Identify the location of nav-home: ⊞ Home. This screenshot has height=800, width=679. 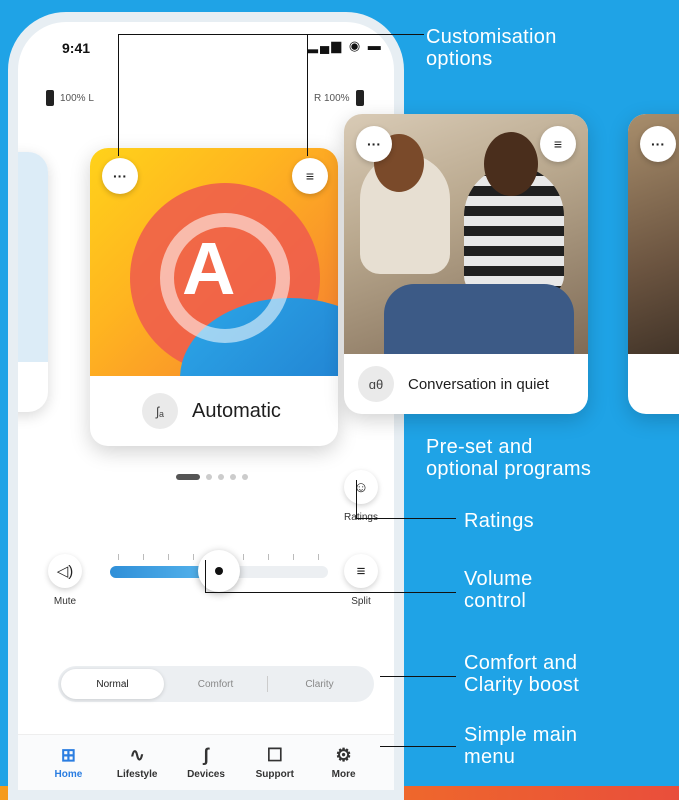
(68, 767).